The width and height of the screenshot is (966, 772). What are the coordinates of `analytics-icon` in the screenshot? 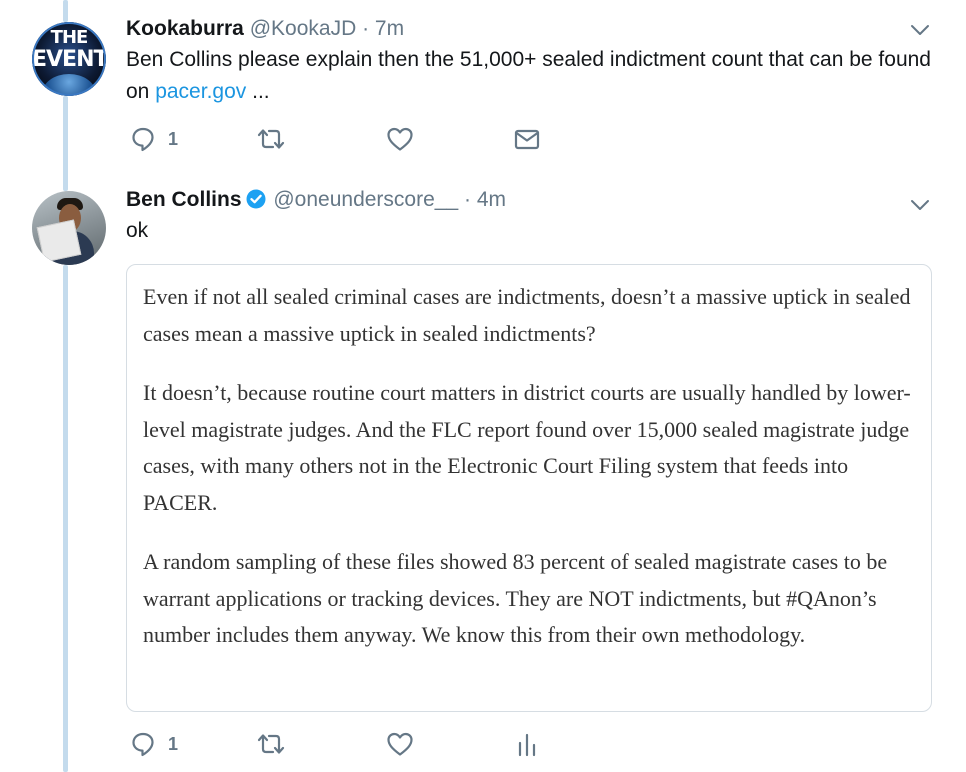 It's located at (527, 745).